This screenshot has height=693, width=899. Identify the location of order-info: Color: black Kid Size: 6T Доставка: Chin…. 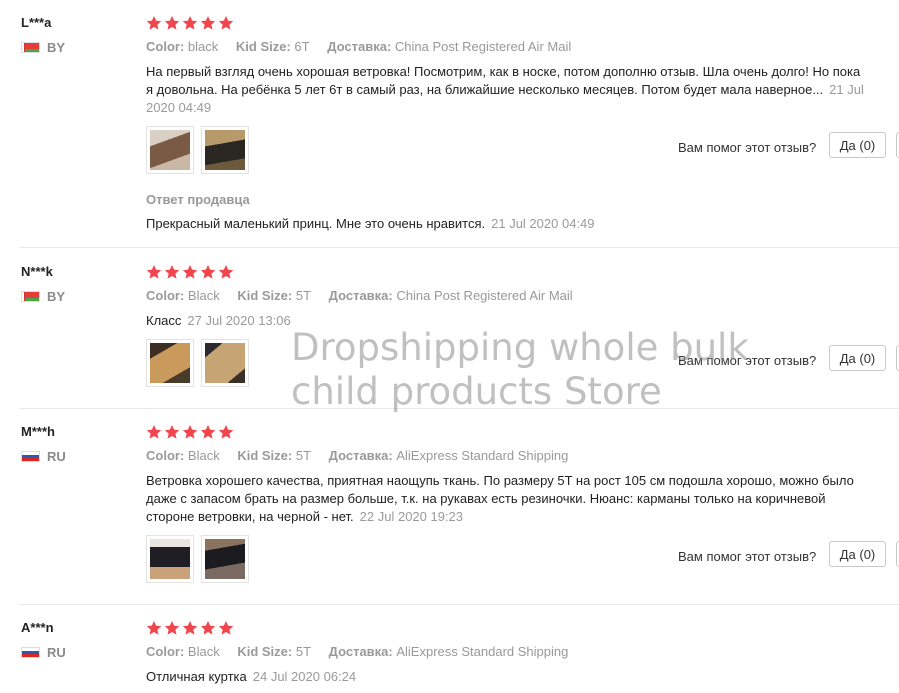
(365, 46).